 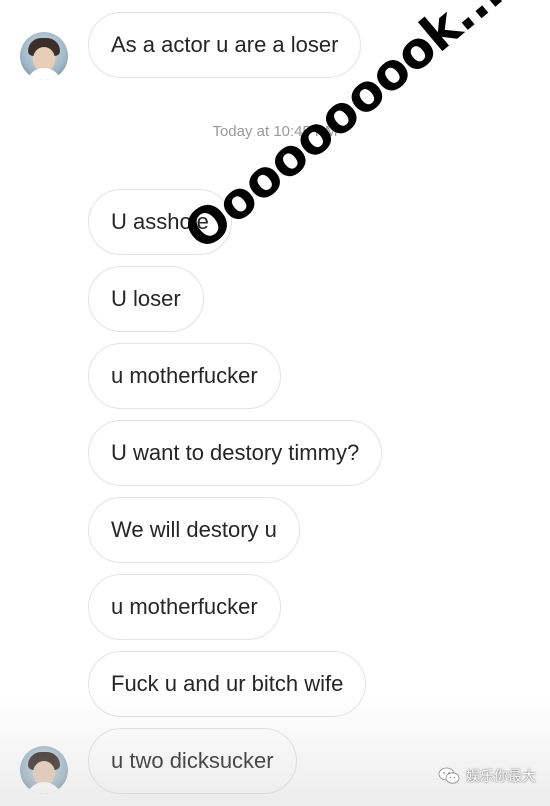 What do you see at coordinates (225, 45) in the screenshot?
I see `message-bubble: As a actor u are a loser` at bounding box center [225, 45].